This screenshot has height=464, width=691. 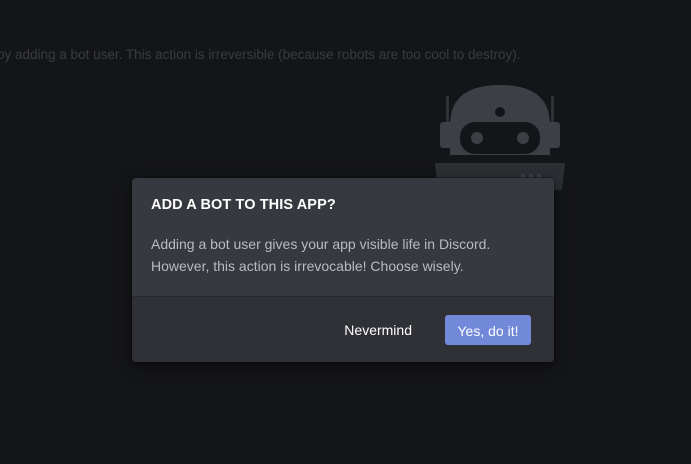 I want to click on modal-footer: Nevermind Yes, do it!, so click(x=343, y=329).